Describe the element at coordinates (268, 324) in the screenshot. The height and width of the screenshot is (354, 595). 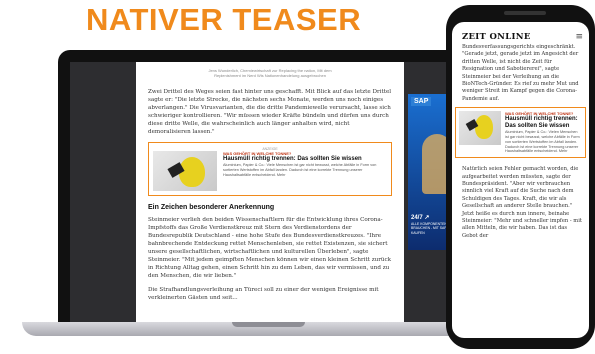
I see `laptop-notch` at that location.